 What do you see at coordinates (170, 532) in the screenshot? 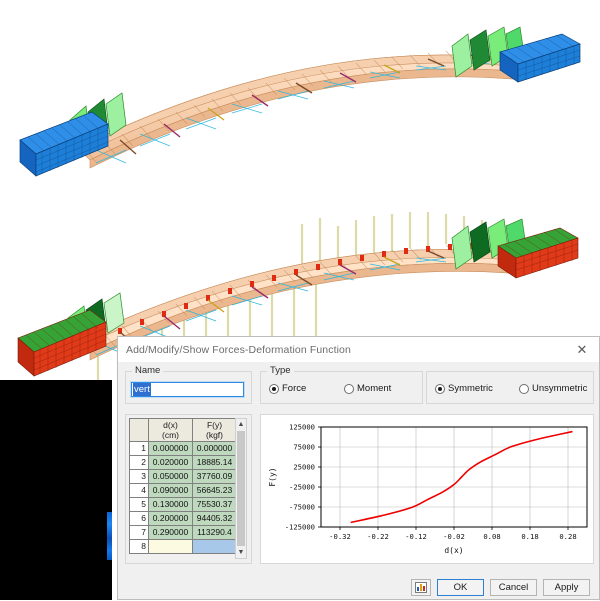
I see `cell-dx: 0.290000` at bounding box center [170, 532].